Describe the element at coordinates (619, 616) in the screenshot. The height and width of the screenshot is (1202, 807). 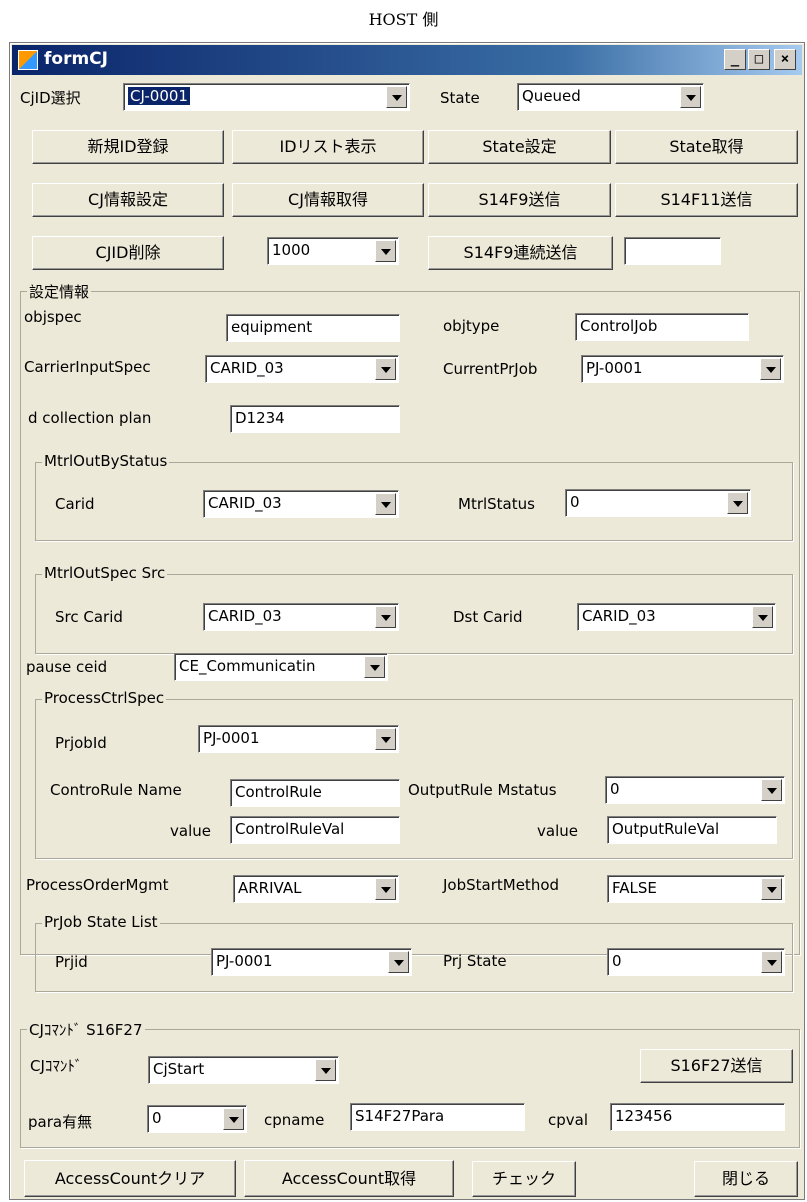
I see `dst-carid-value: CARID_03` at that location.